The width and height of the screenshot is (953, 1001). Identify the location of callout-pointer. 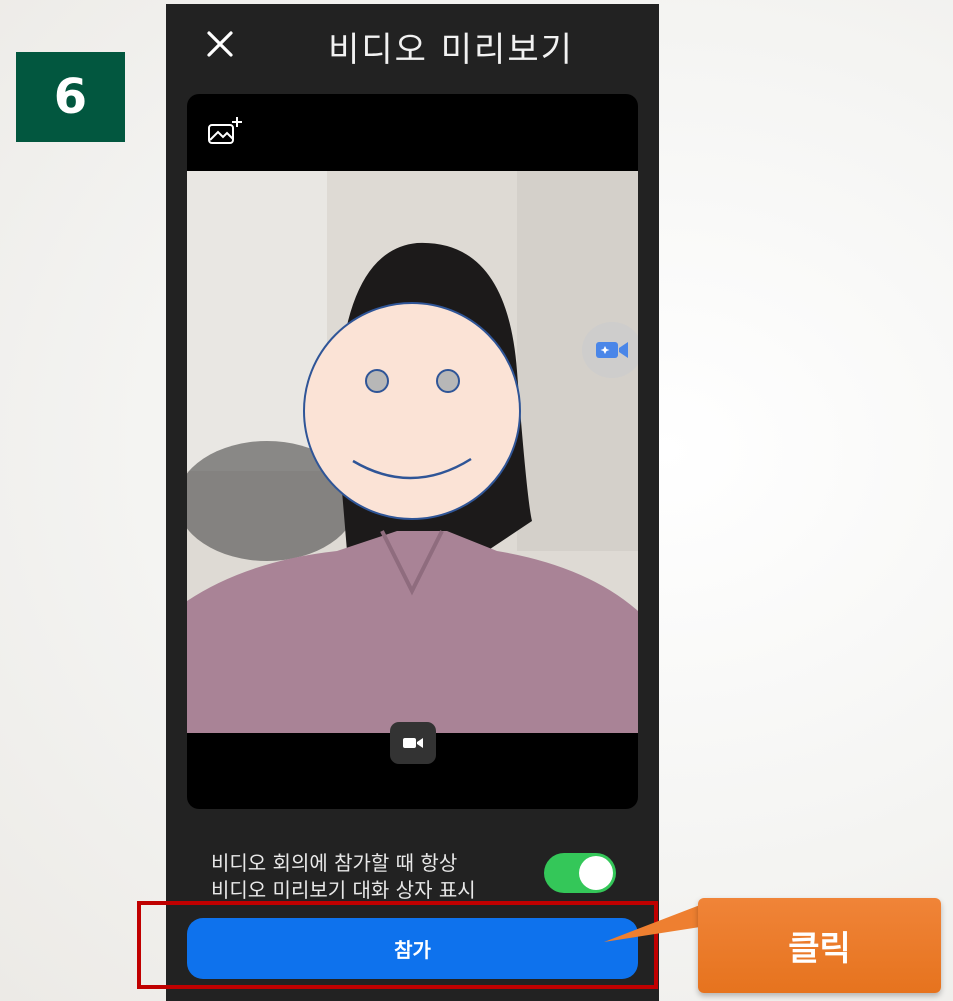
(652, 923).